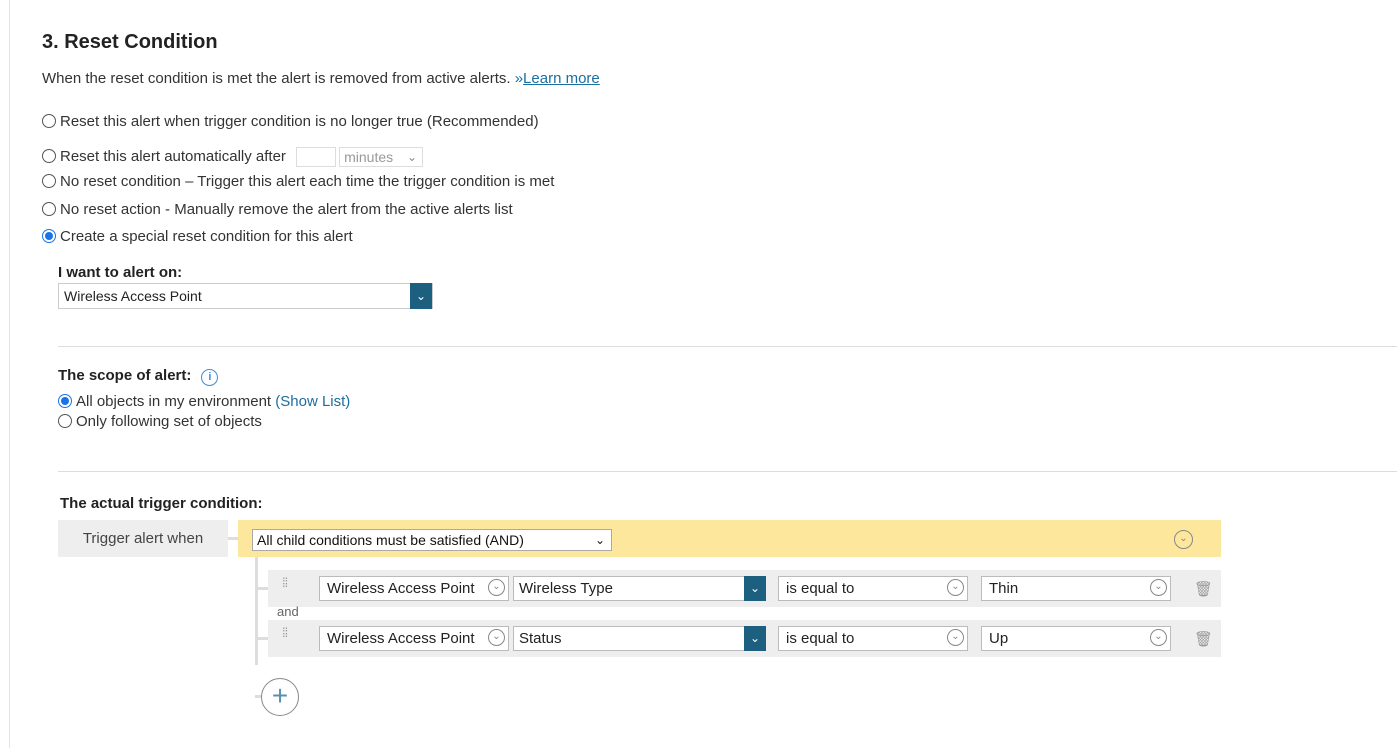 This screenshot has height=748, width=1397. Describe the element at coordinates (125, 375) in the screenshot. I see `scope-label: The scope of alert:` at that location.